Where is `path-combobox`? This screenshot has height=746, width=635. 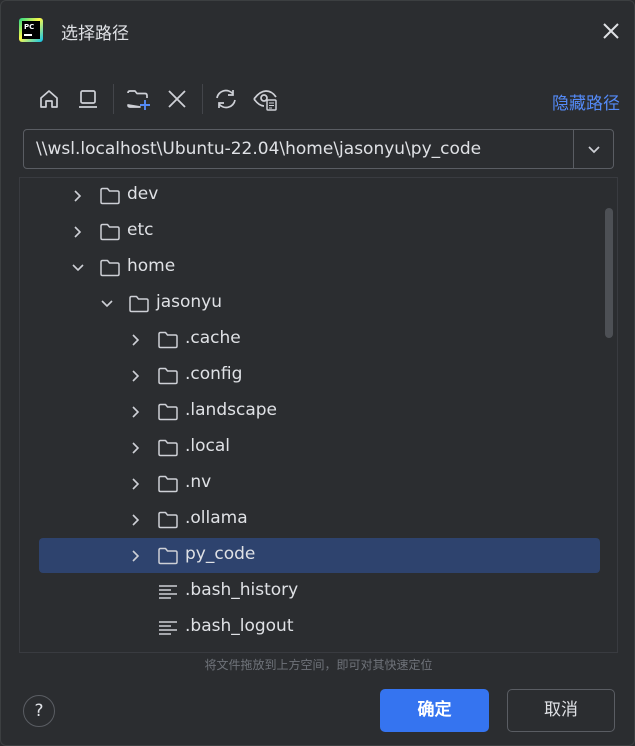
path-combobox is located at coordinates (318, 149).